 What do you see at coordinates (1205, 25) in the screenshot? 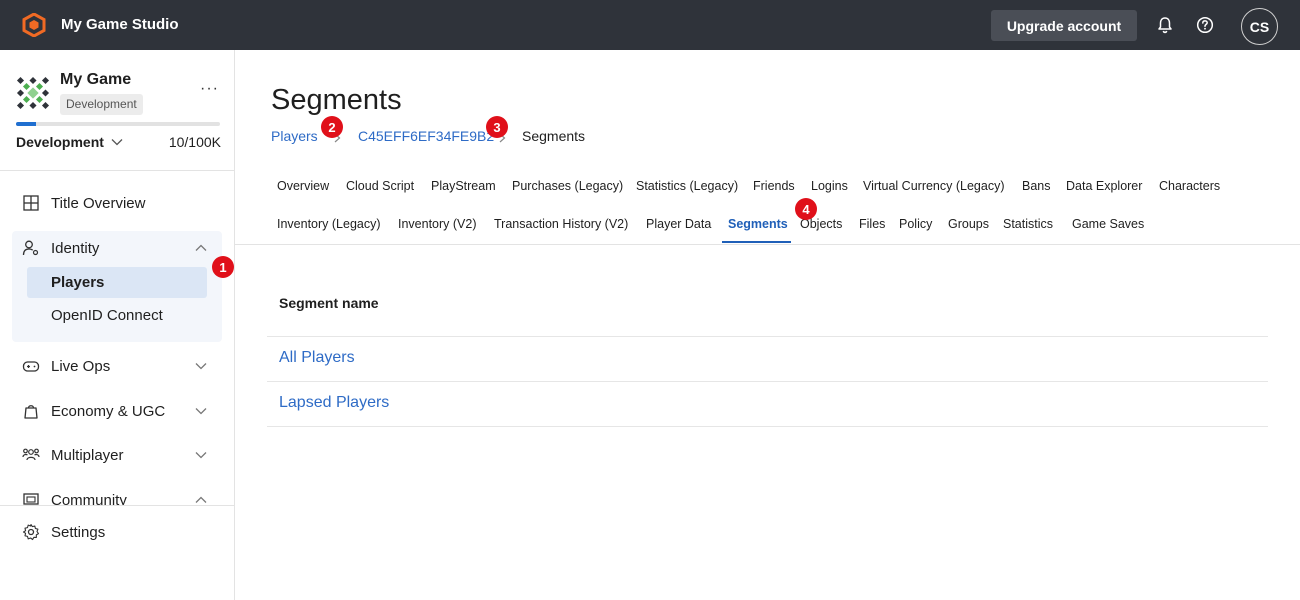
I see `help-icon` at bounding box center [1205, 25].